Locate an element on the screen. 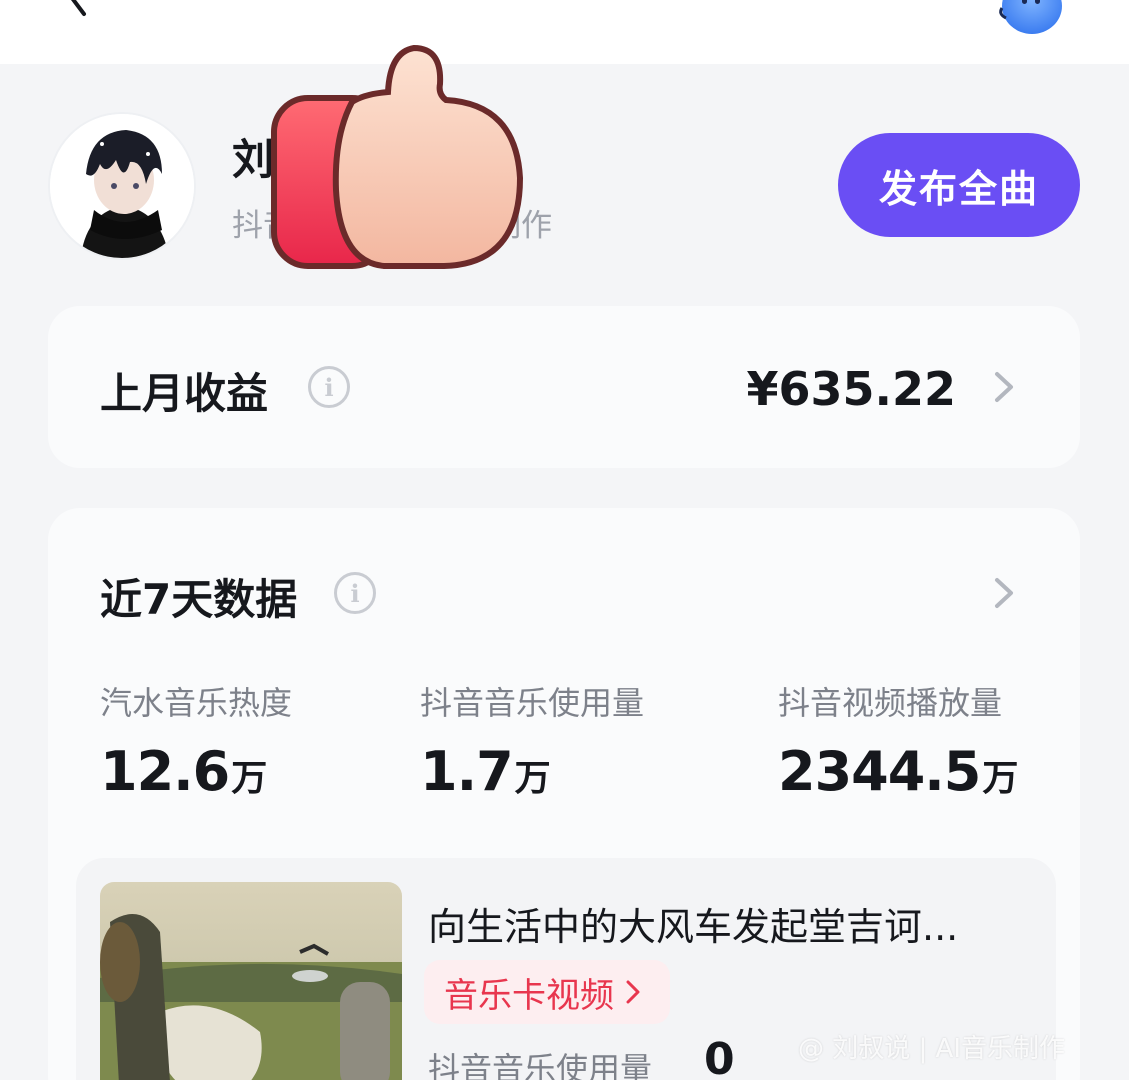  metric-number: 2344.5 is located at coordinates (879, 771).